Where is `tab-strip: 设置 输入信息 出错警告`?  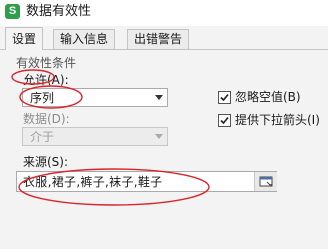 tab-strip: 设置 输入信息 出错警告 is located at coordinates (164, 38).